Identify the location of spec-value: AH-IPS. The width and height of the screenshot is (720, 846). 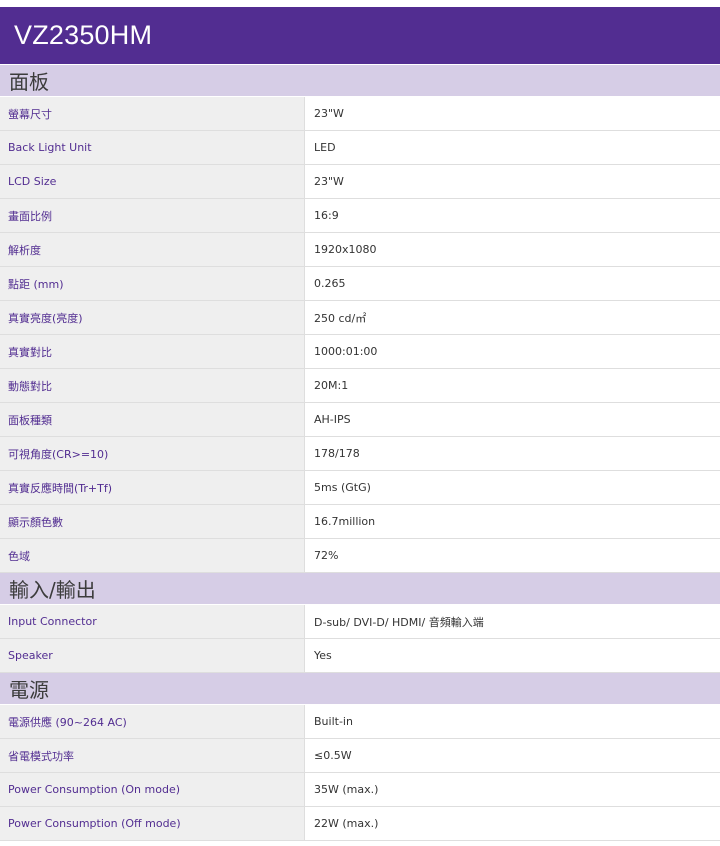
(512, 419).